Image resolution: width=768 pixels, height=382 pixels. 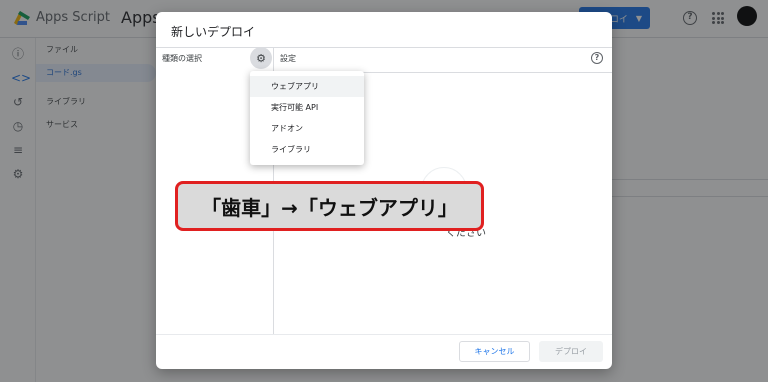 What do you see at coordinates (597, 58) in the screenshot?
I see `help-icon: ?` at bounding box center [597, 58].